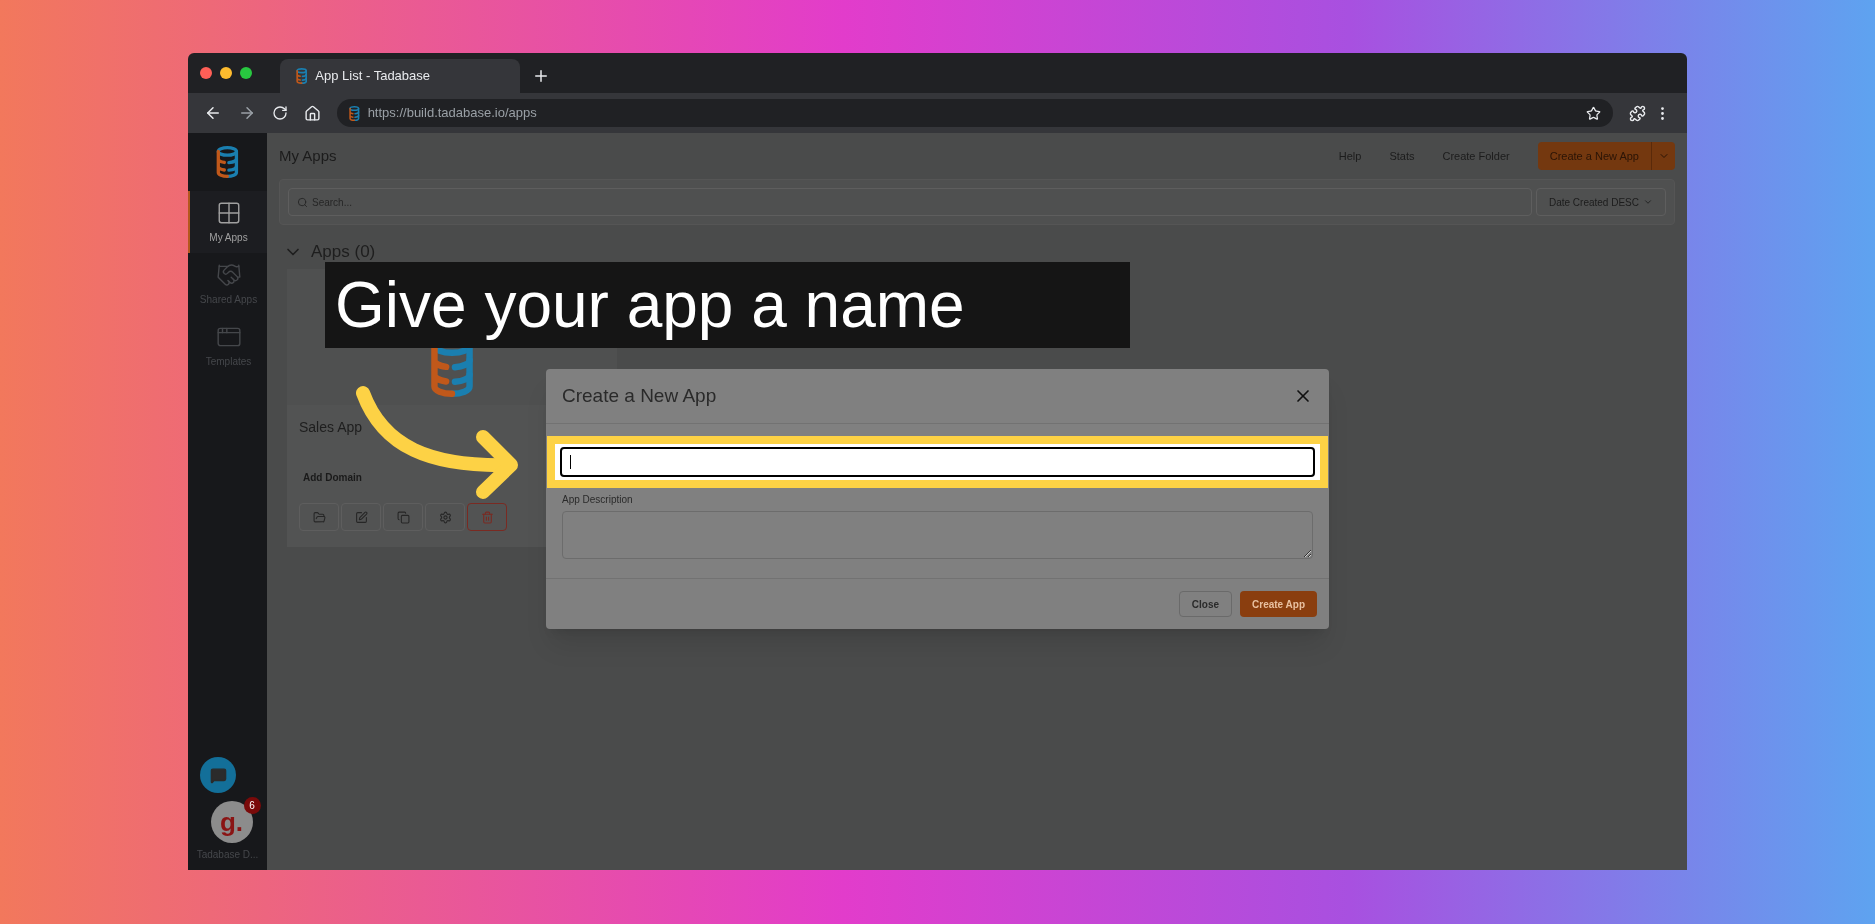 The height and width of the screenshot is (924, 1875). What do you see at coordinates (227, 162) in the screenshot?
I see `database-logo-icon` at bounding box center [227, 162].